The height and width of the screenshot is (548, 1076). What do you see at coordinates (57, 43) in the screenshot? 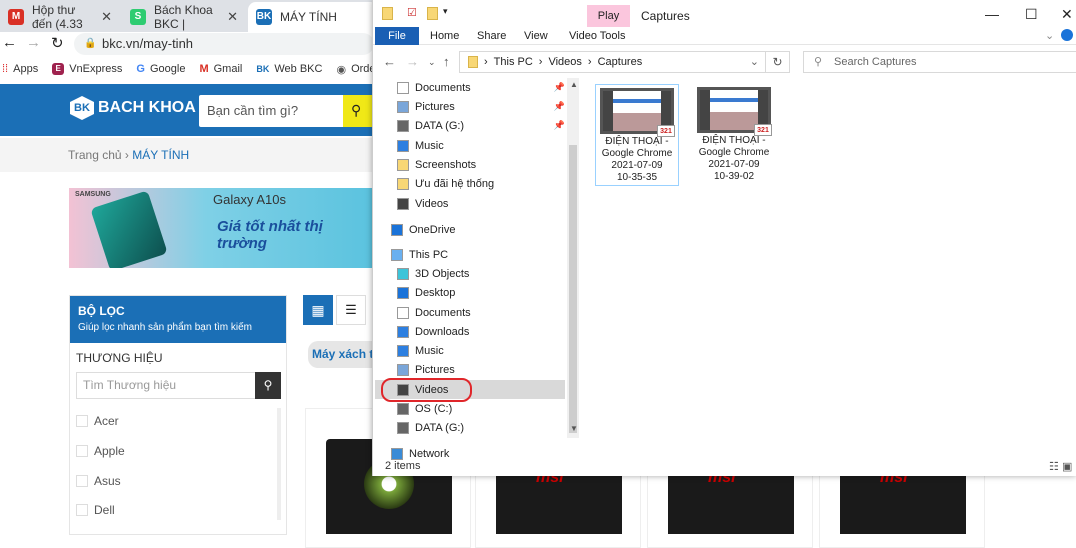
I see `reload-icon: ↻` at bounding box center [57, 43].